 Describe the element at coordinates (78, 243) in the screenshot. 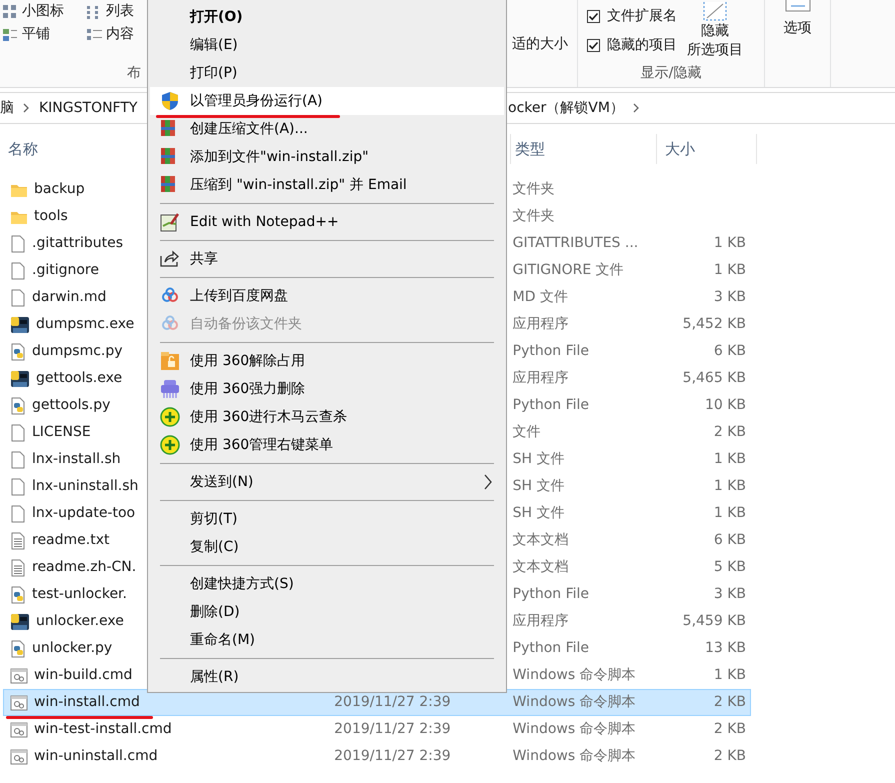

I see `file-name: .gitattributes` at that location.